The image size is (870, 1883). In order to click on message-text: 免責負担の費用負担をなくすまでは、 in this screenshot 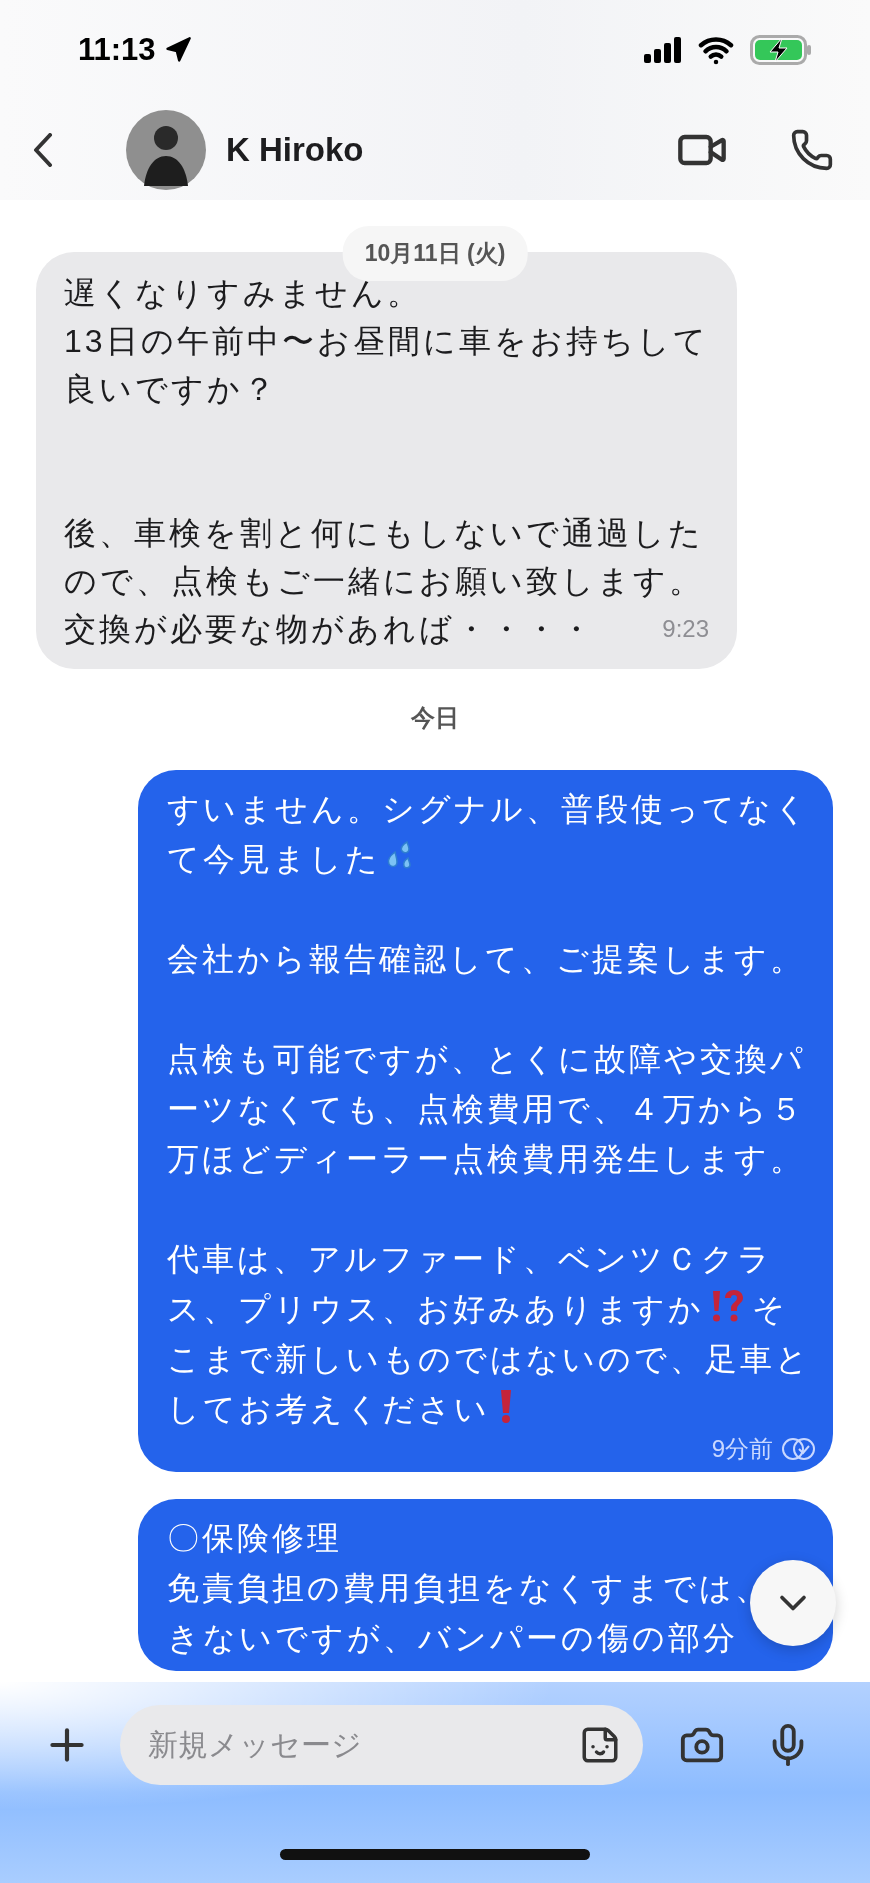, I will do `click(468, 1588)`.